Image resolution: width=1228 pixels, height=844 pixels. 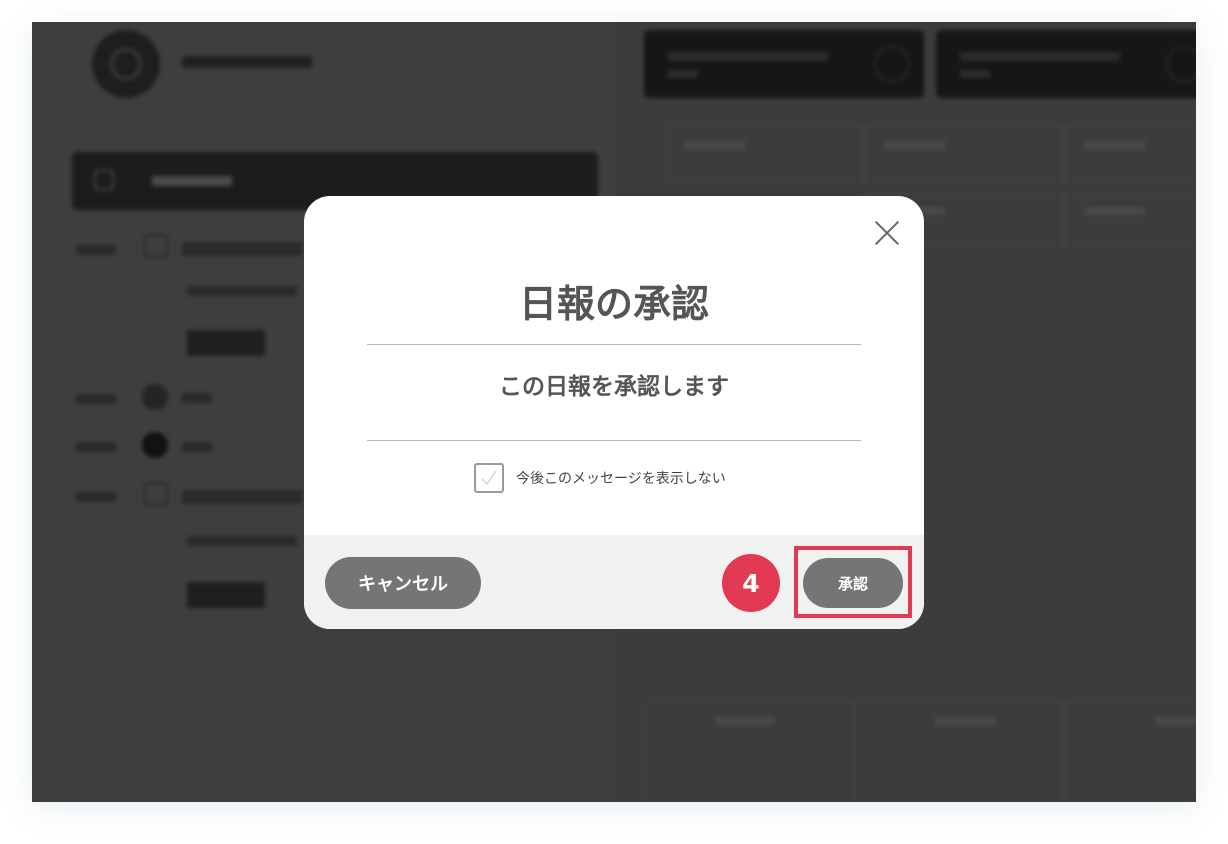 What do you see at coordinates (126, 64) in the screenshot?
I see `company-logo` at bounding box center [126, 64].